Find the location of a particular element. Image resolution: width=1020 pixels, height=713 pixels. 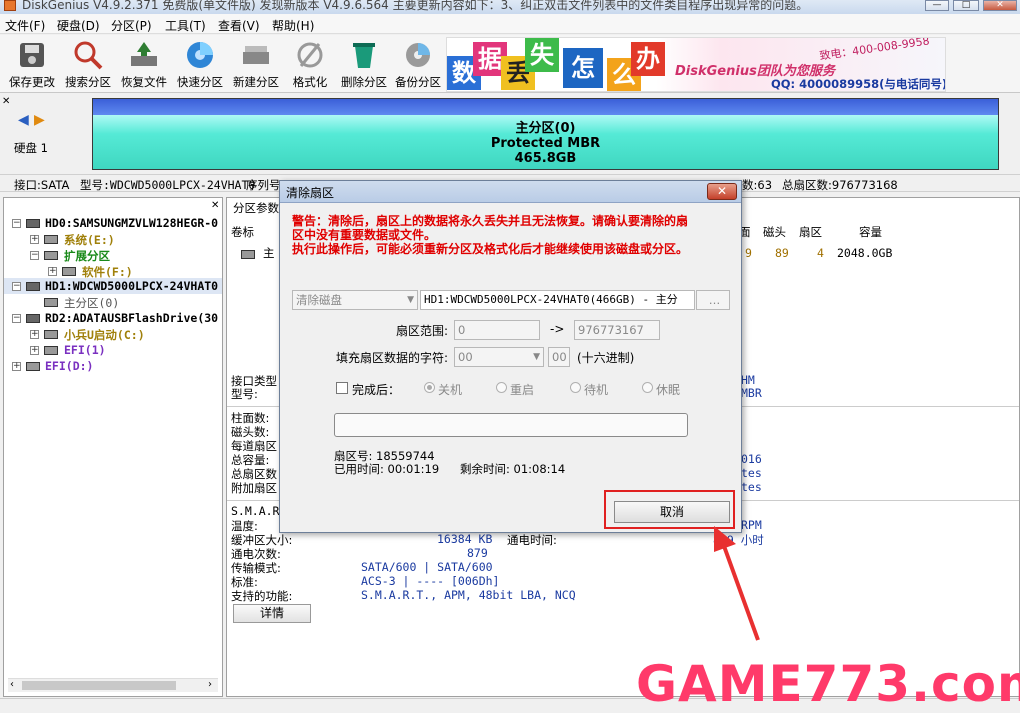

save-changes-button: 保存更改 is located at coordinates (32, 64).